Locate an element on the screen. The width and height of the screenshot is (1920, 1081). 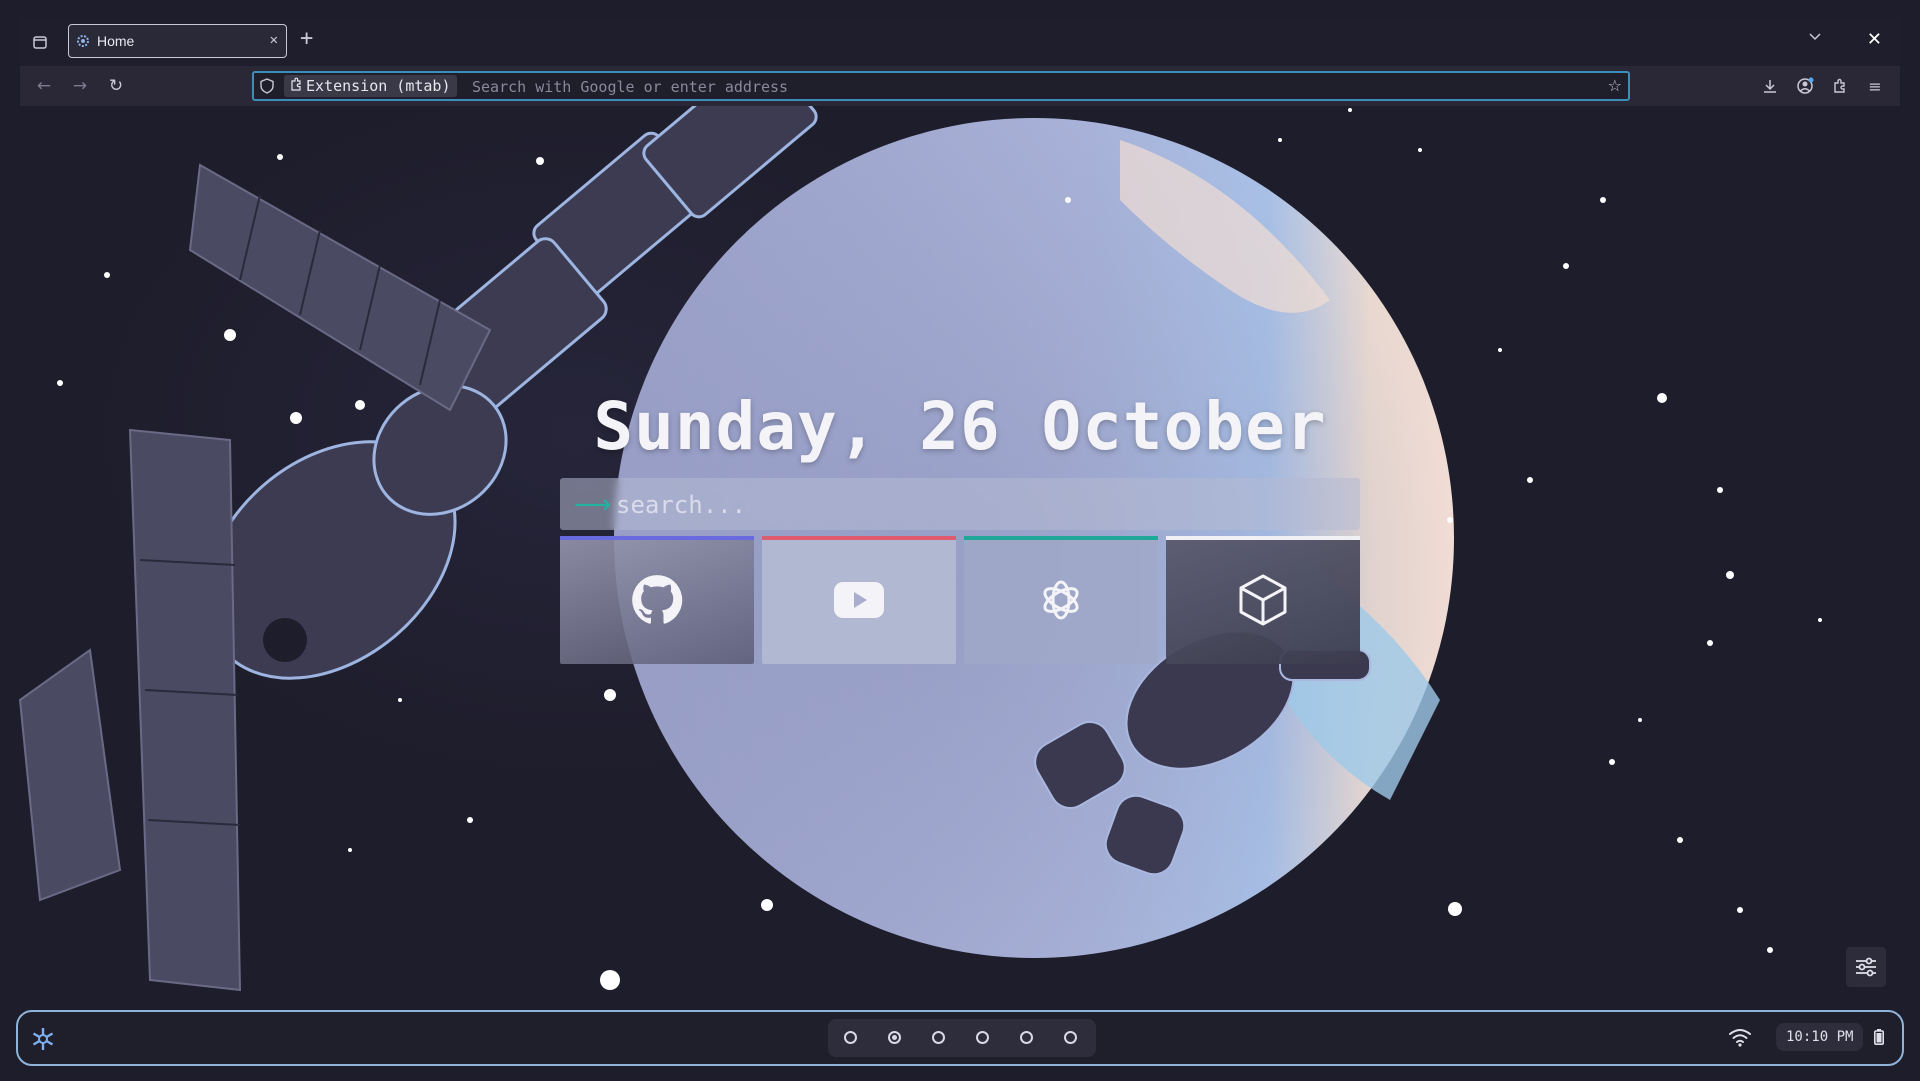
tab-home: Home ✕ is located at coordinates (177, 41).